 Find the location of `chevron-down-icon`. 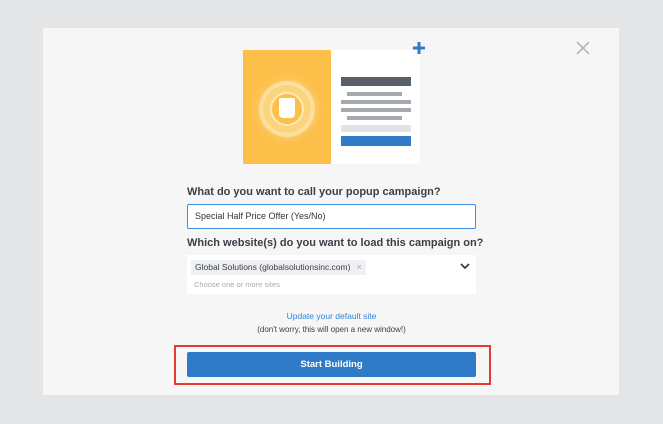

chevron-down-icon is located at coordinates (465, 266).